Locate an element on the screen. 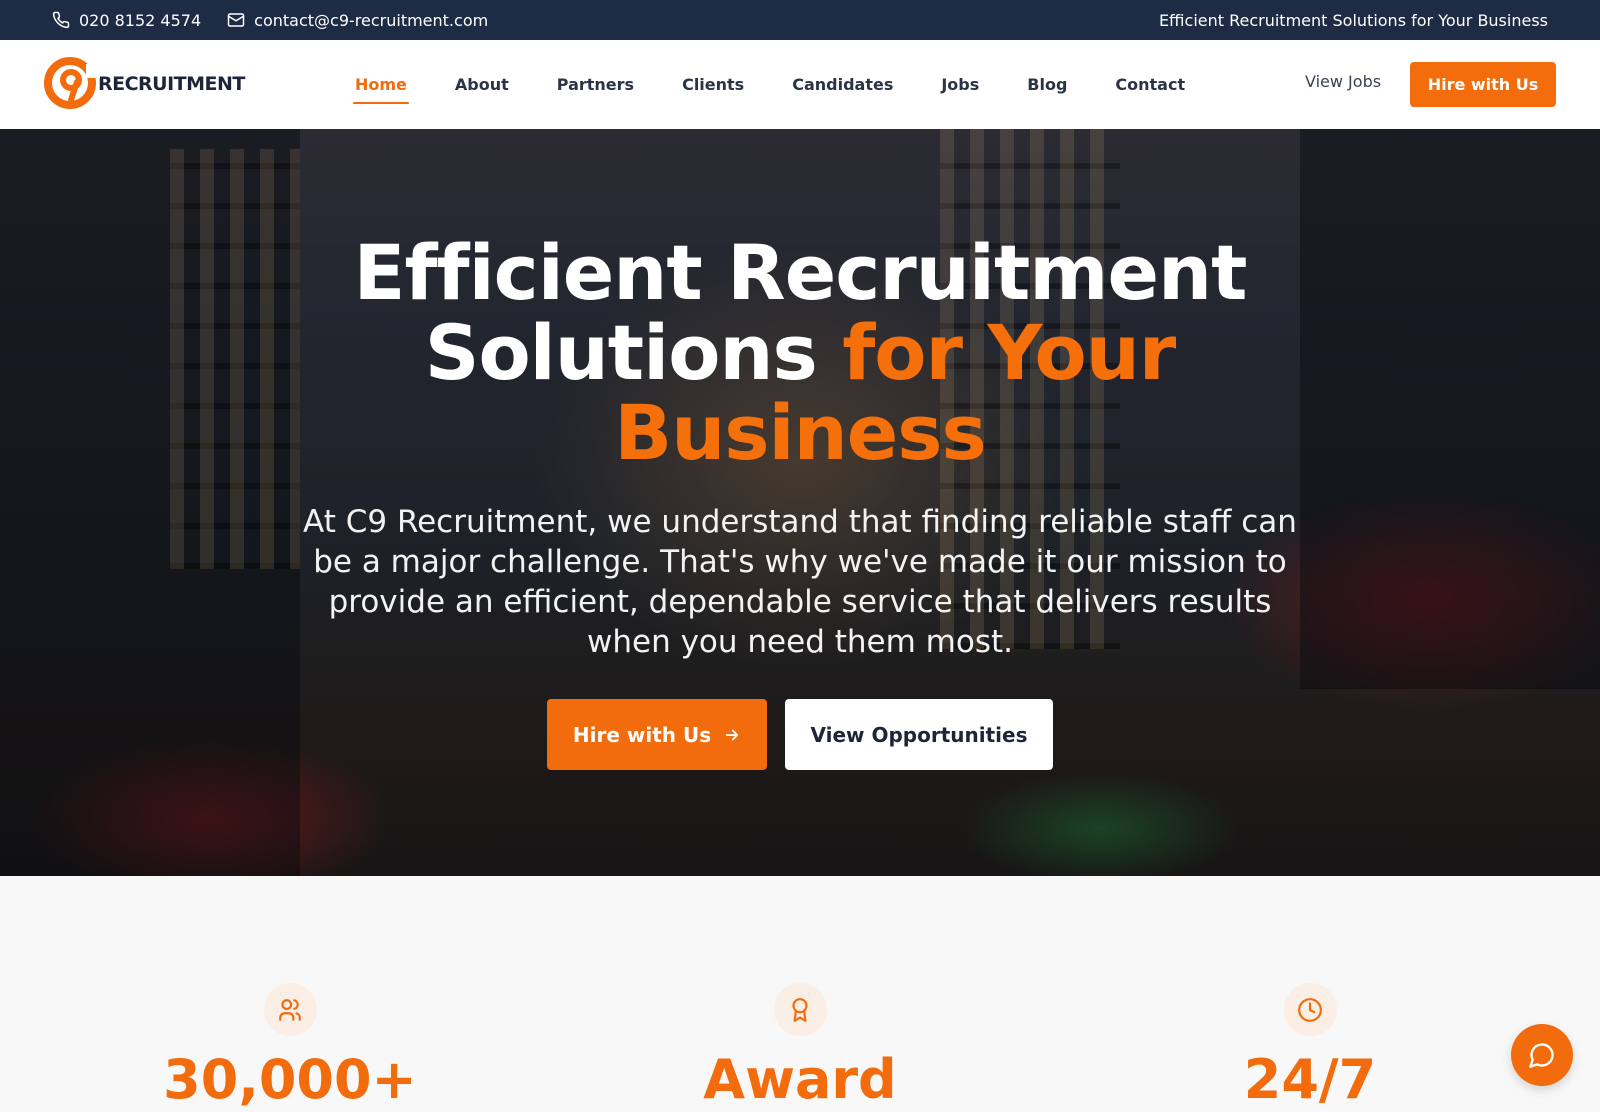  view-opportunities-button: View Opportunities is located at coordinates (919, 734).